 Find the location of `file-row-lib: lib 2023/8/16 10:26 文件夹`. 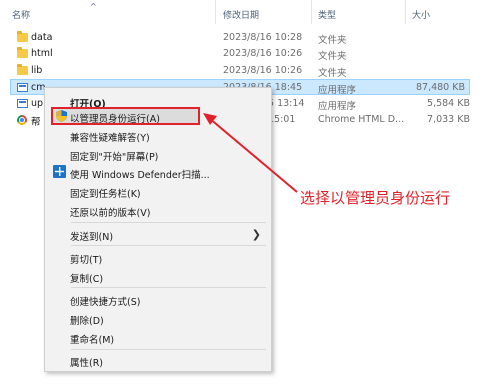

file-row-lib: lib 2023/8/16 10:26 文件夹 is located at coordinates (250, 71).